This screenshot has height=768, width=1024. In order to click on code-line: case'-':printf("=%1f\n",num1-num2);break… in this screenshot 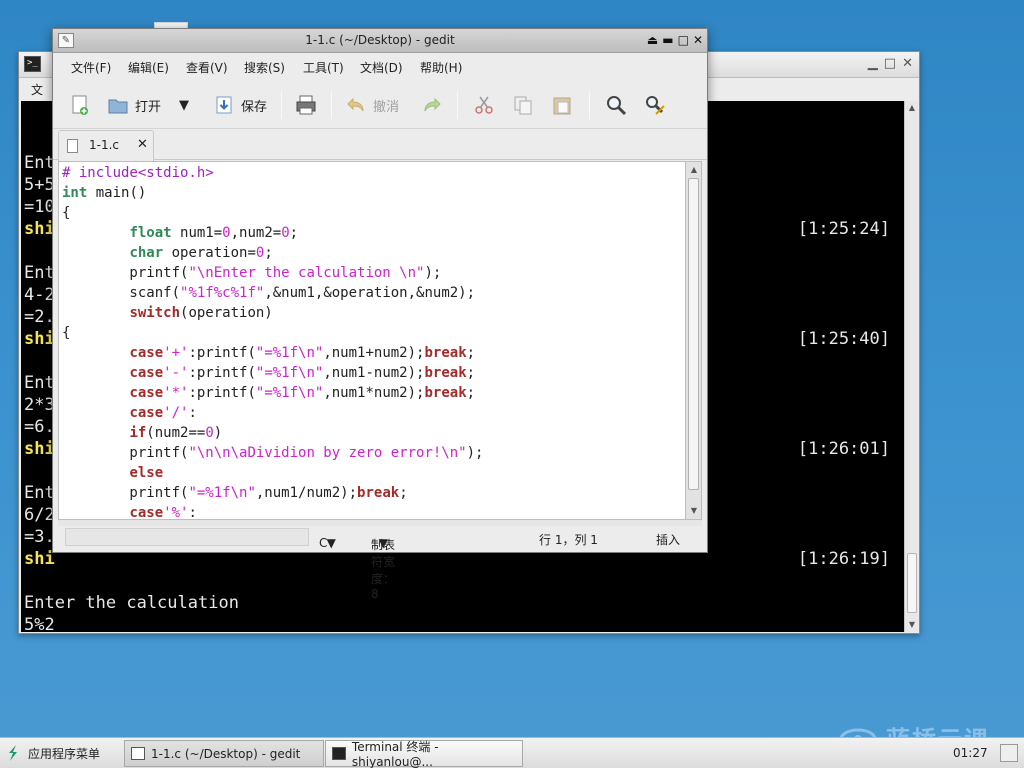, I will do `click(268, 373)`.